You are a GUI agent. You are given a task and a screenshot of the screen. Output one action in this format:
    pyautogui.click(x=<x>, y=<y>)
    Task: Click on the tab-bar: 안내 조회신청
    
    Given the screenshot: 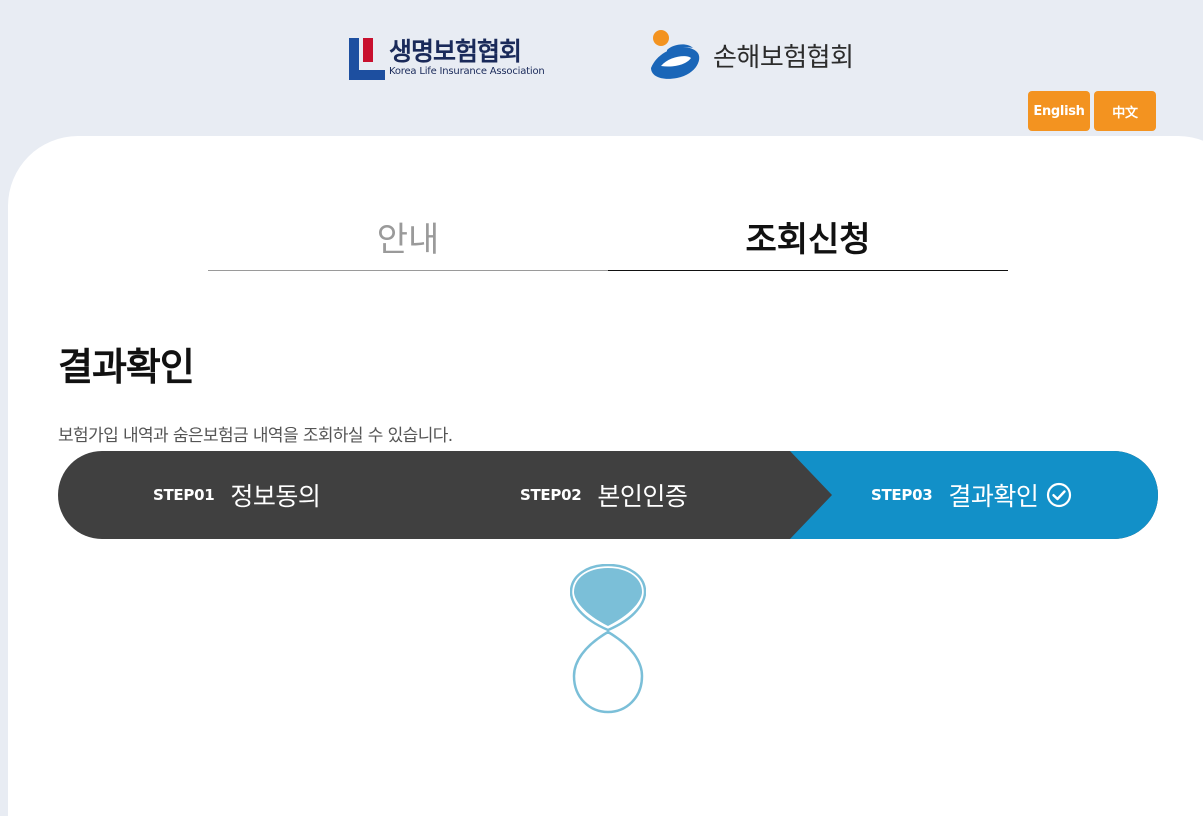 What is the action you would take?
    pyautogui.click(x=608, y=233)
    